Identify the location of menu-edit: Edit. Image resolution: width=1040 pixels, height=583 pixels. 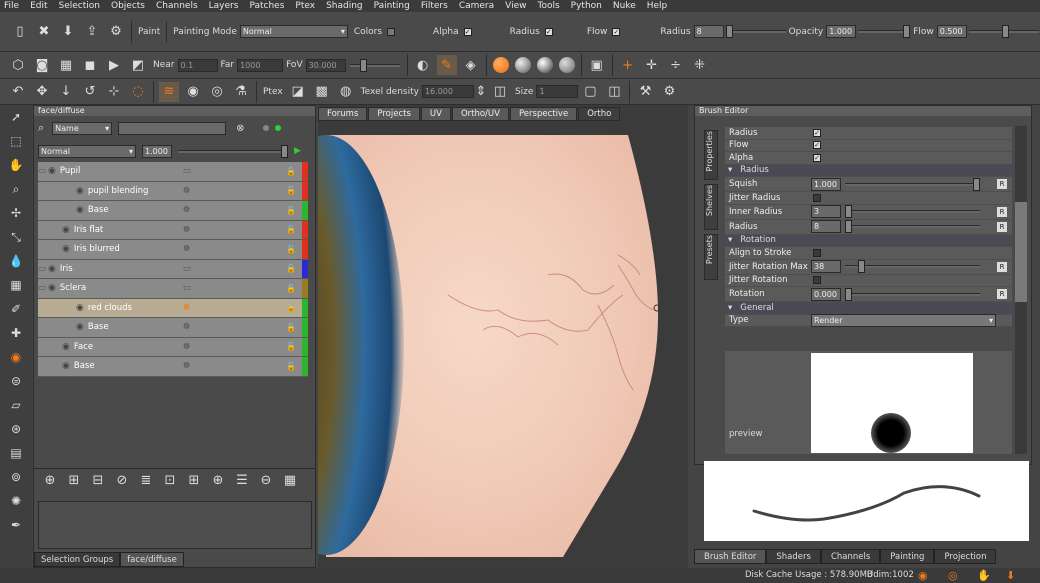
(38, 6).